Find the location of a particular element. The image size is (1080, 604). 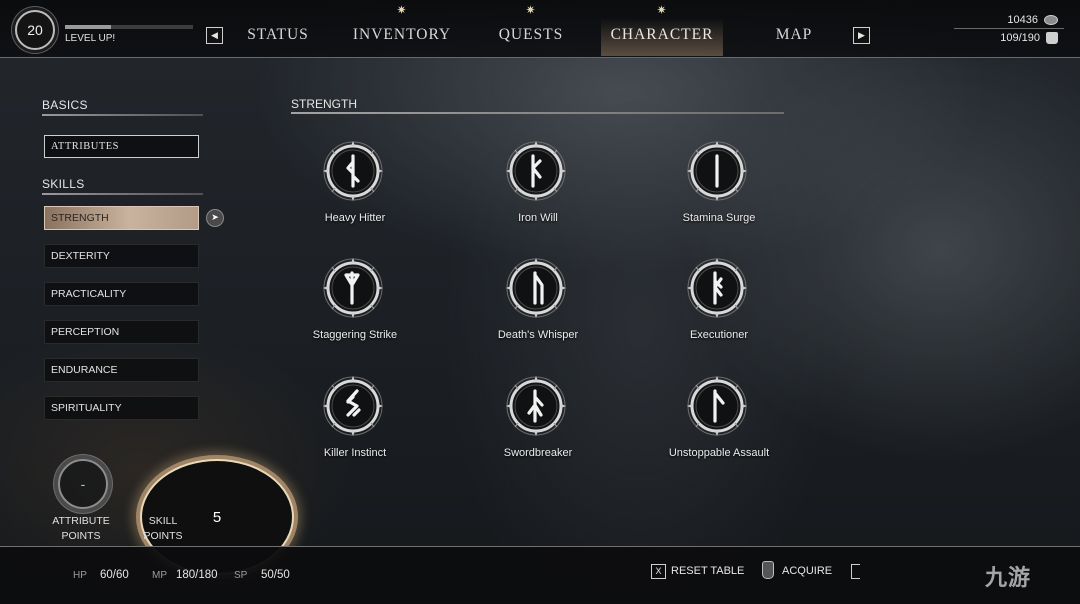

rune-staggering-strike-icon is located at coordinates (353, 288).